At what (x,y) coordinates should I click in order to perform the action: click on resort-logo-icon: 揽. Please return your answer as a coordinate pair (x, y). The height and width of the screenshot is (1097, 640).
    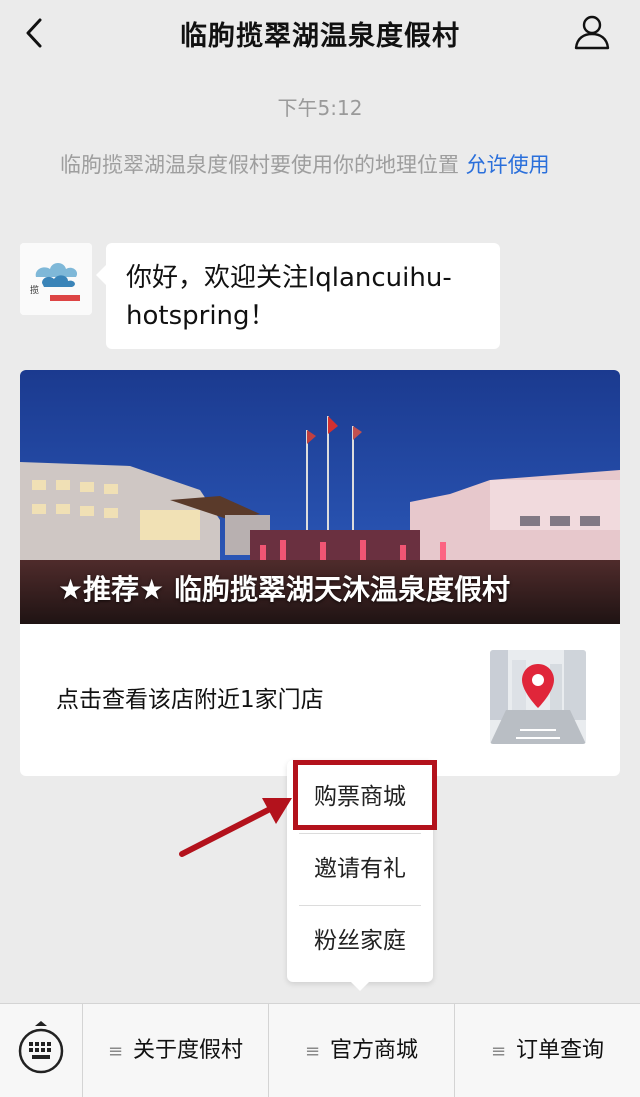
    Looking at the image, I should click on (56, 279).